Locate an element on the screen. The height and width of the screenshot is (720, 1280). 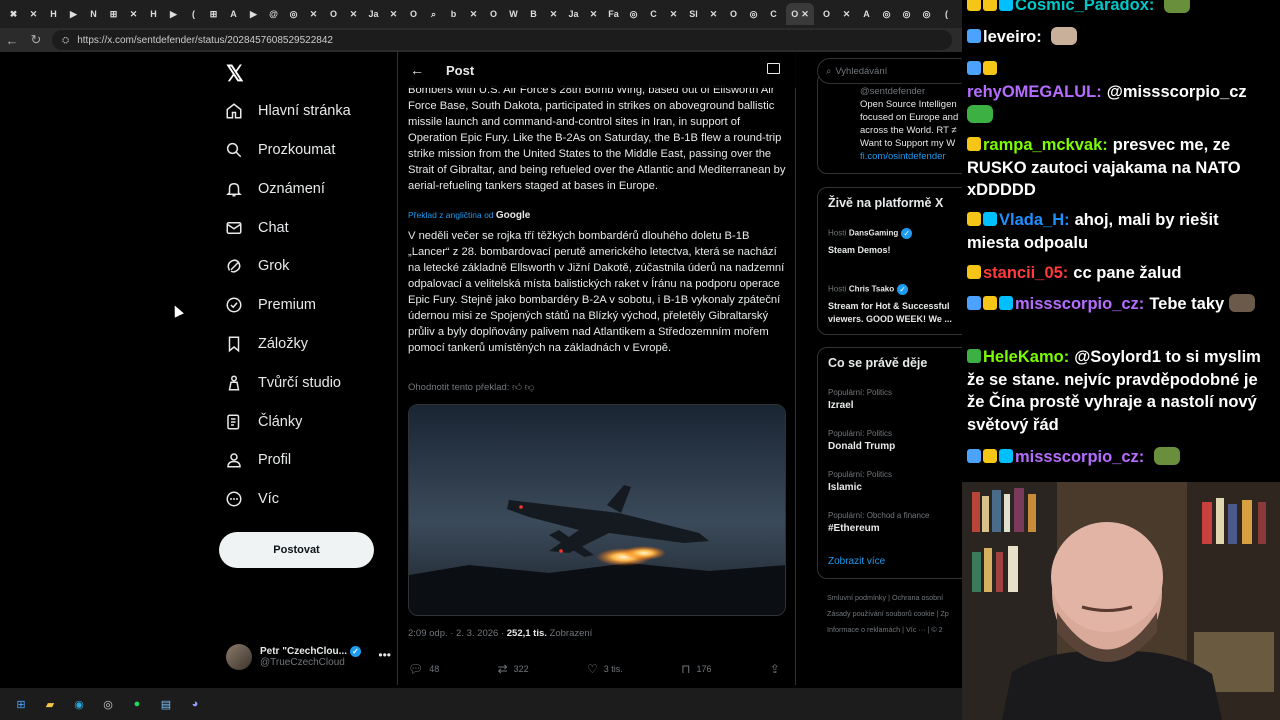
browser-tab: W is located at coordinates (513, 14).